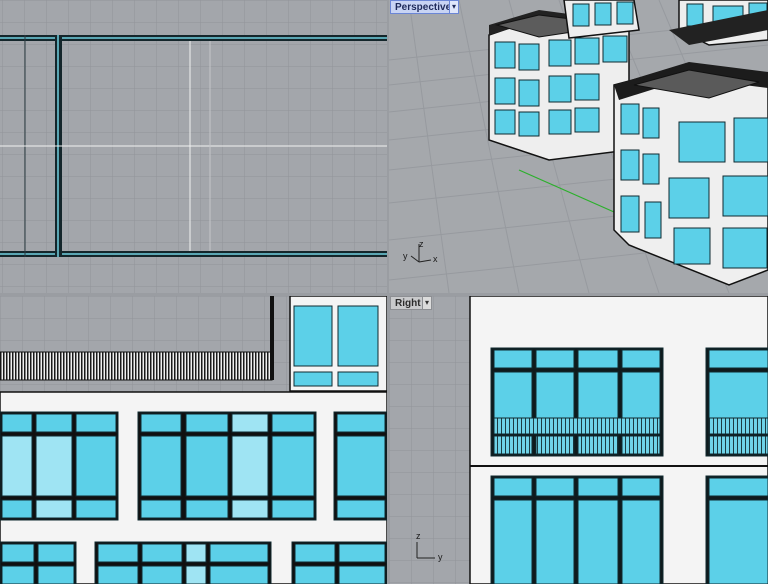  What do you see at coordinates (690, 174) in the screenshot?
I see `building-front-block` at bounding box center [690, 174].